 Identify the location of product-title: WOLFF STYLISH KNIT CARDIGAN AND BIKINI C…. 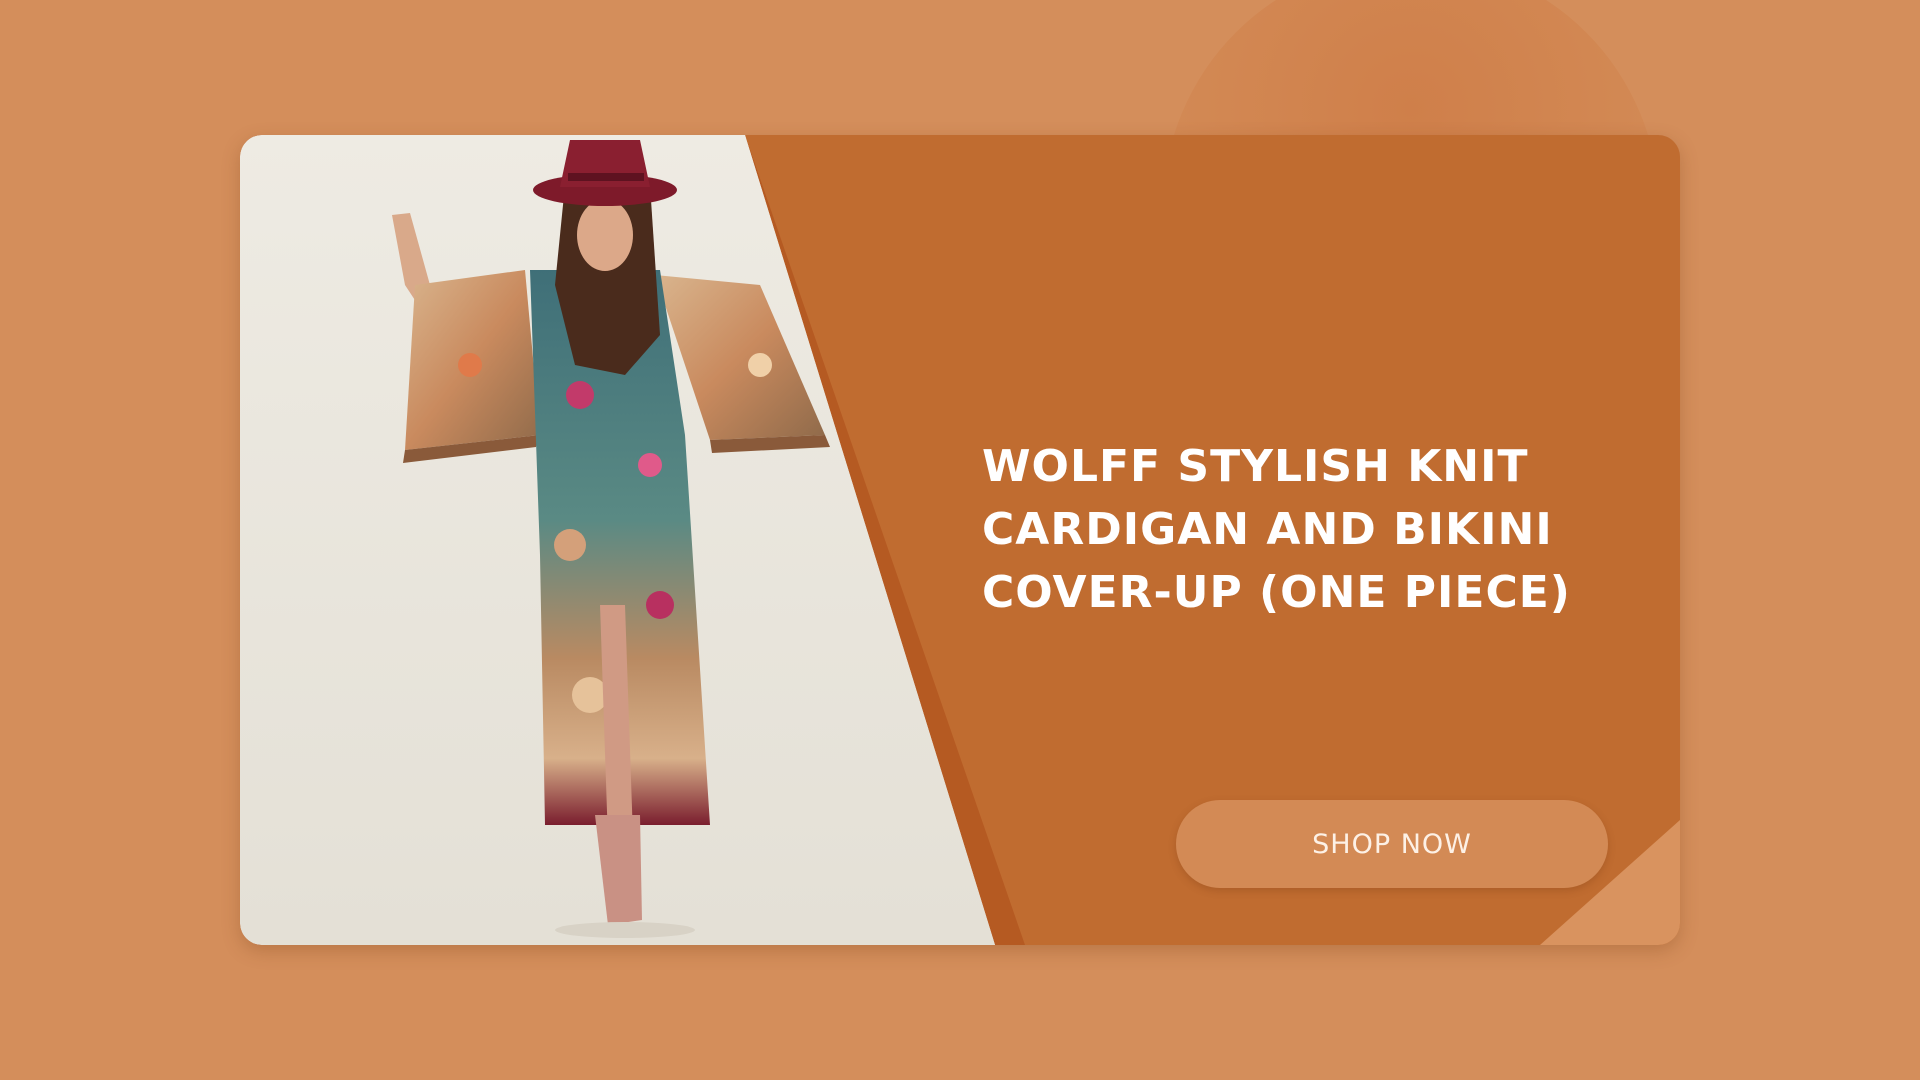
(1276, 529).